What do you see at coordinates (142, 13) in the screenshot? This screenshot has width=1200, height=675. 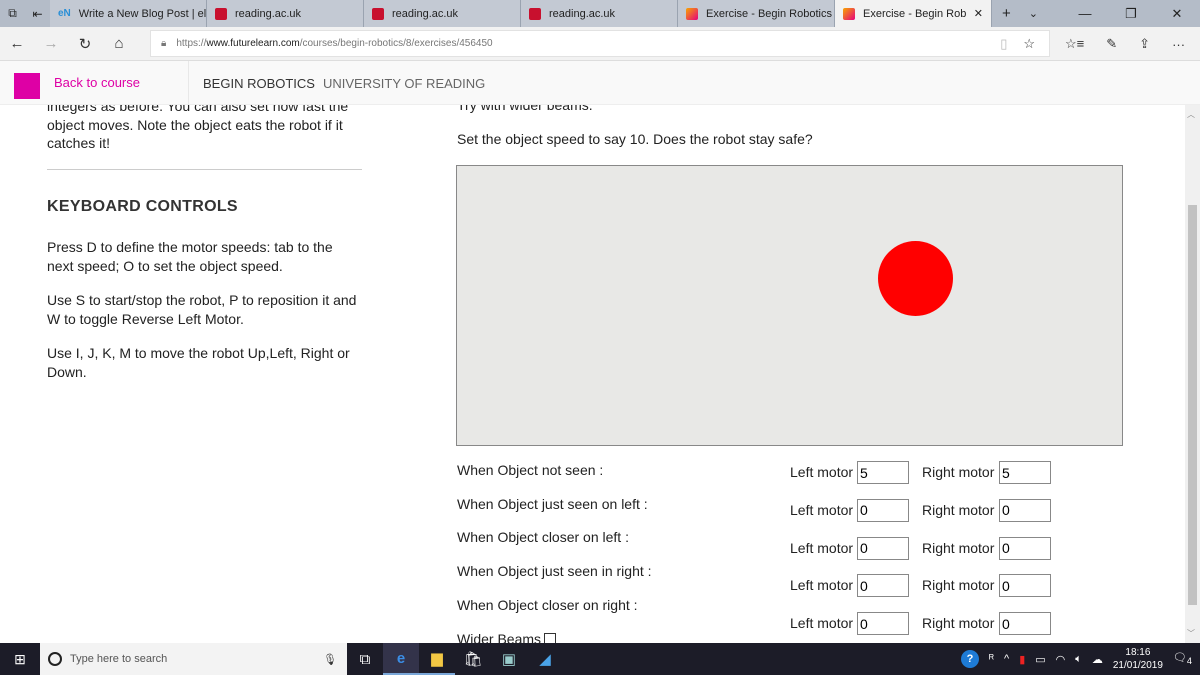 I see `tab-title: Write a New Blog Post | eler` at bounding box center [142, 13].